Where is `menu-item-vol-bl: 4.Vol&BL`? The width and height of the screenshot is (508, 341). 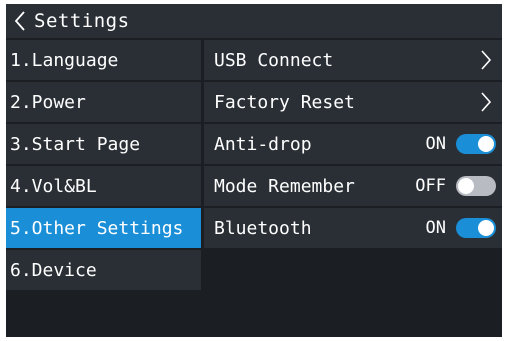 menu-item-vol-bl: 4.Vol&BL is located at coordinates (103, 186).